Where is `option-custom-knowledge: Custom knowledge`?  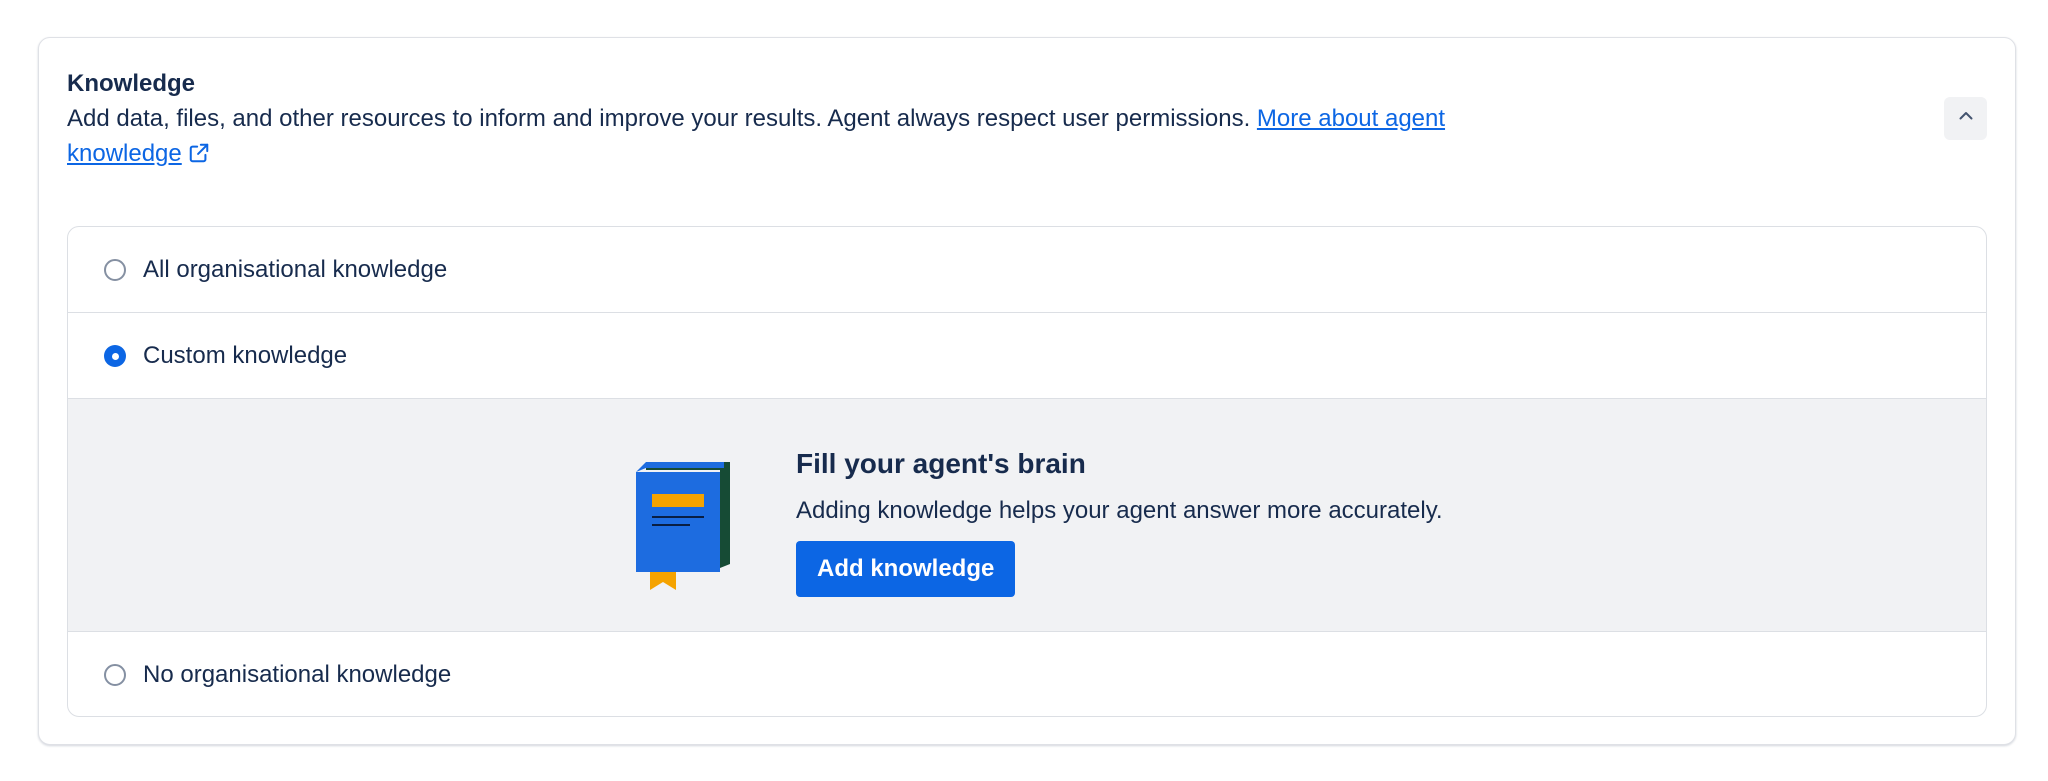
option-custom-knowledge: Custom knowledge is located at coordinates (1027, 356).